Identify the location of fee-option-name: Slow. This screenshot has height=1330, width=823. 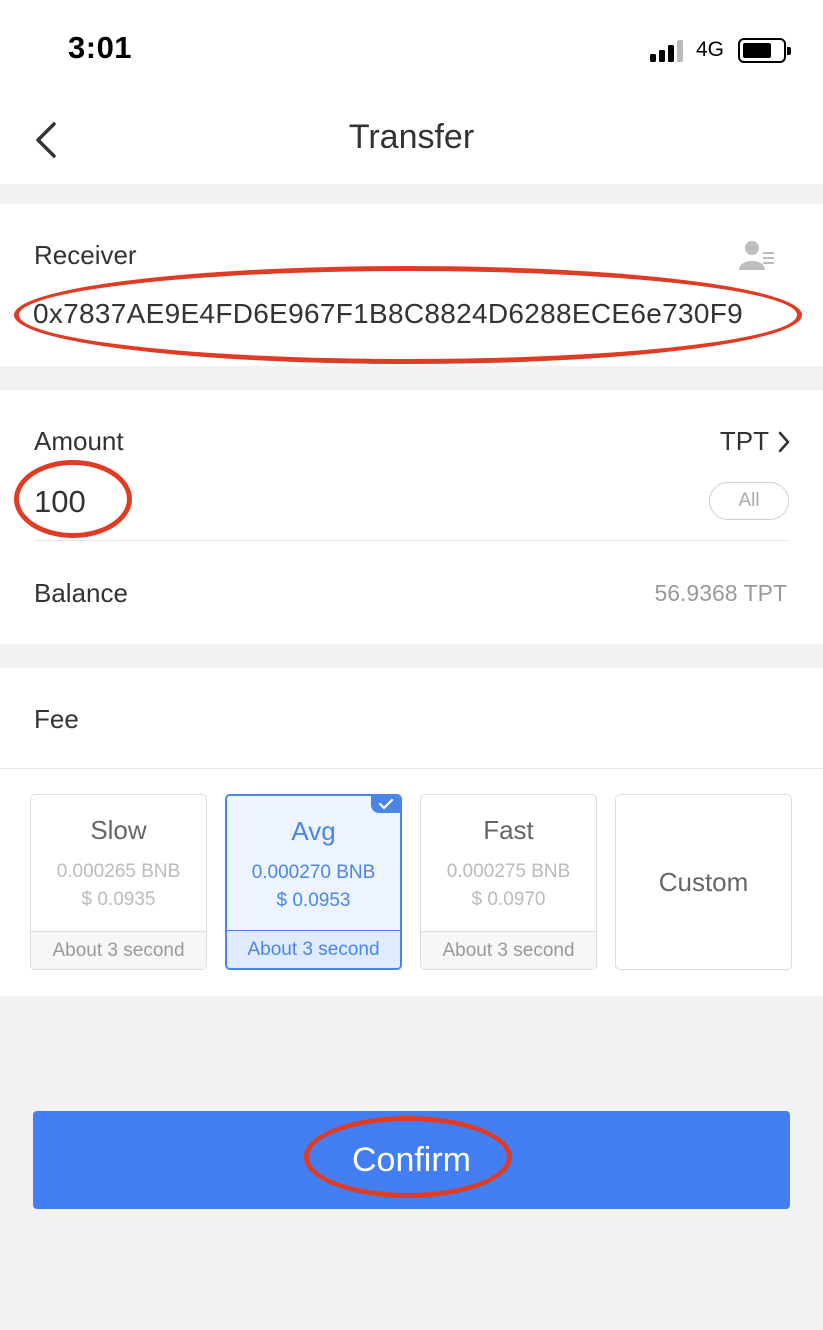
(118, 830).